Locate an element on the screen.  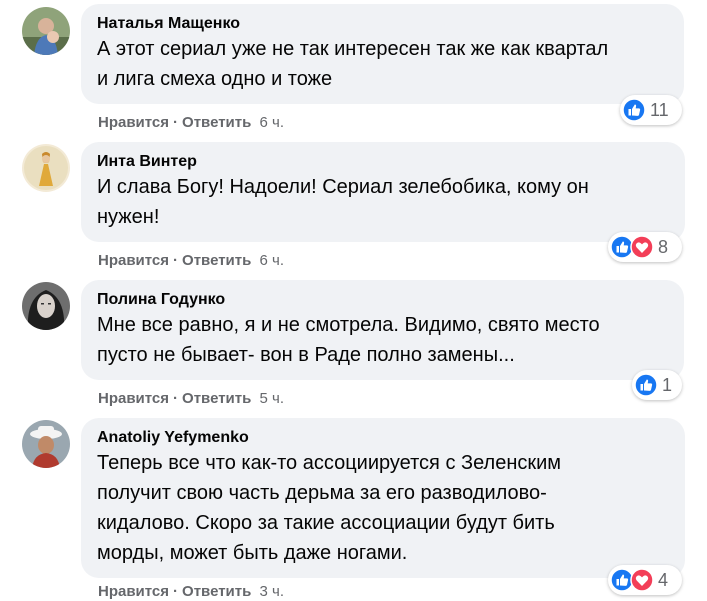
author-name: Anatoliy Yefymenko is located at coordinates (383, 438).